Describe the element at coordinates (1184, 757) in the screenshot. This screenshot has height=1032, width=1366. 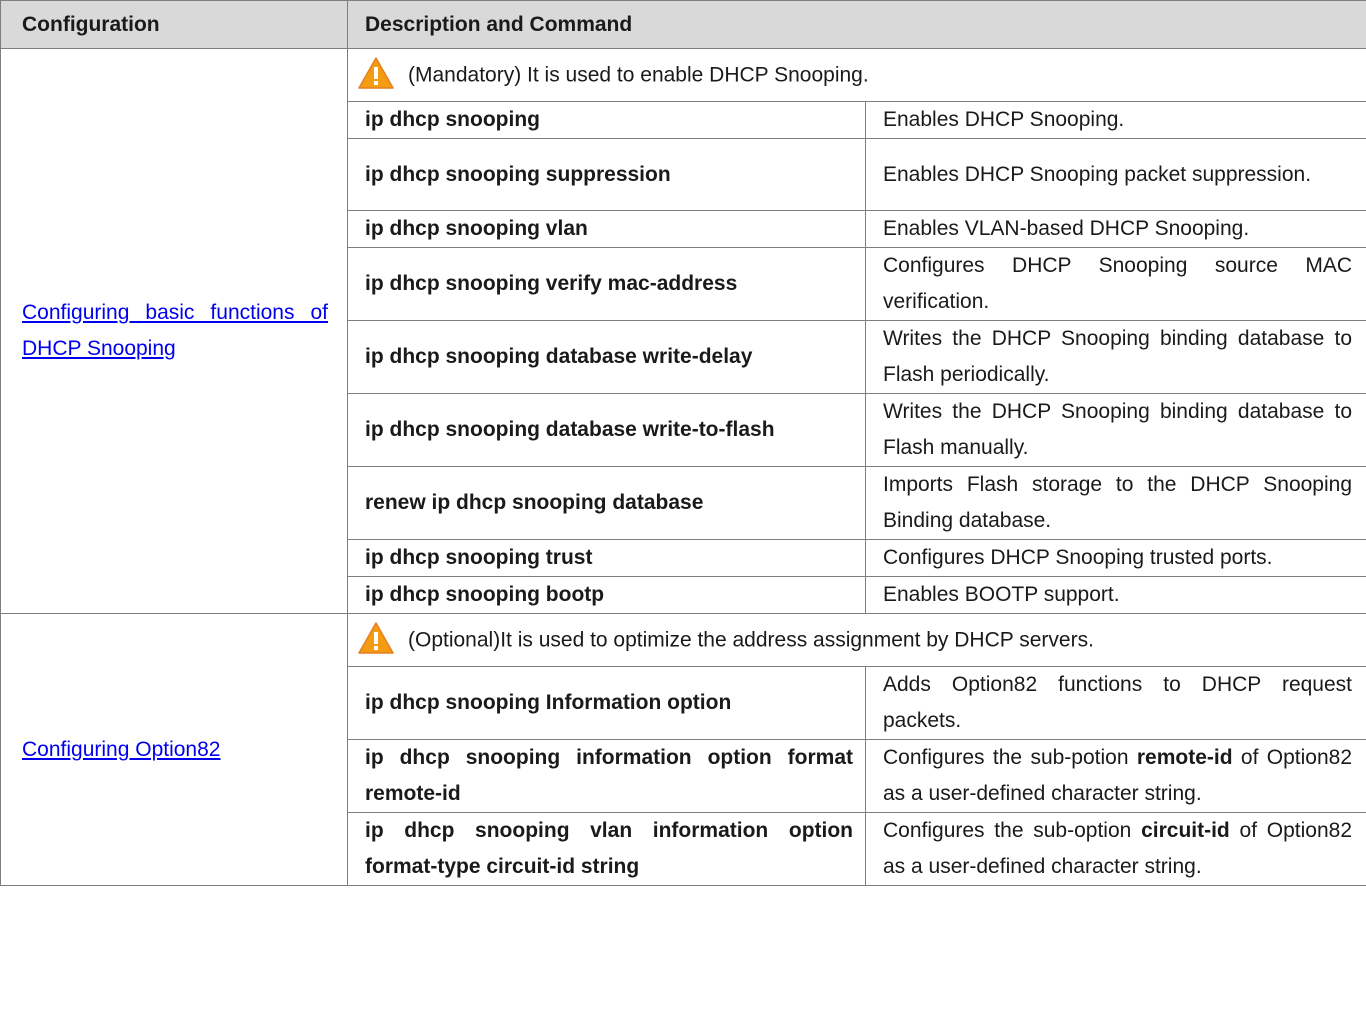
I see `description-keyword: remote-id` at that location.